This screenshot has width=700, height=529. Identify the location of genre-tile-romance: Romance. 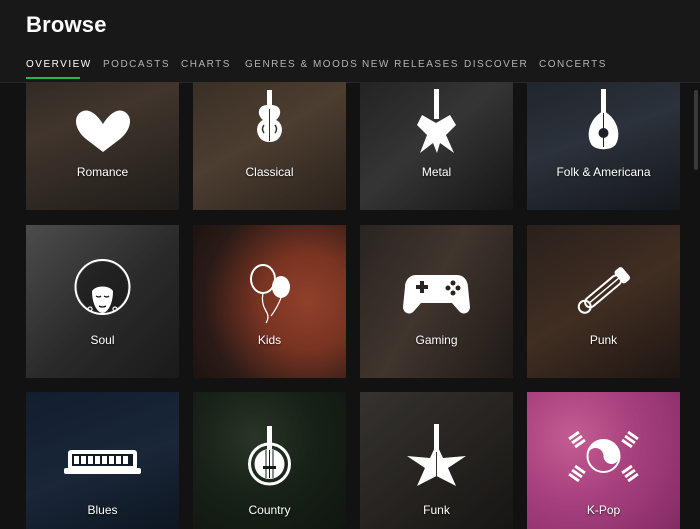
(102, 146).